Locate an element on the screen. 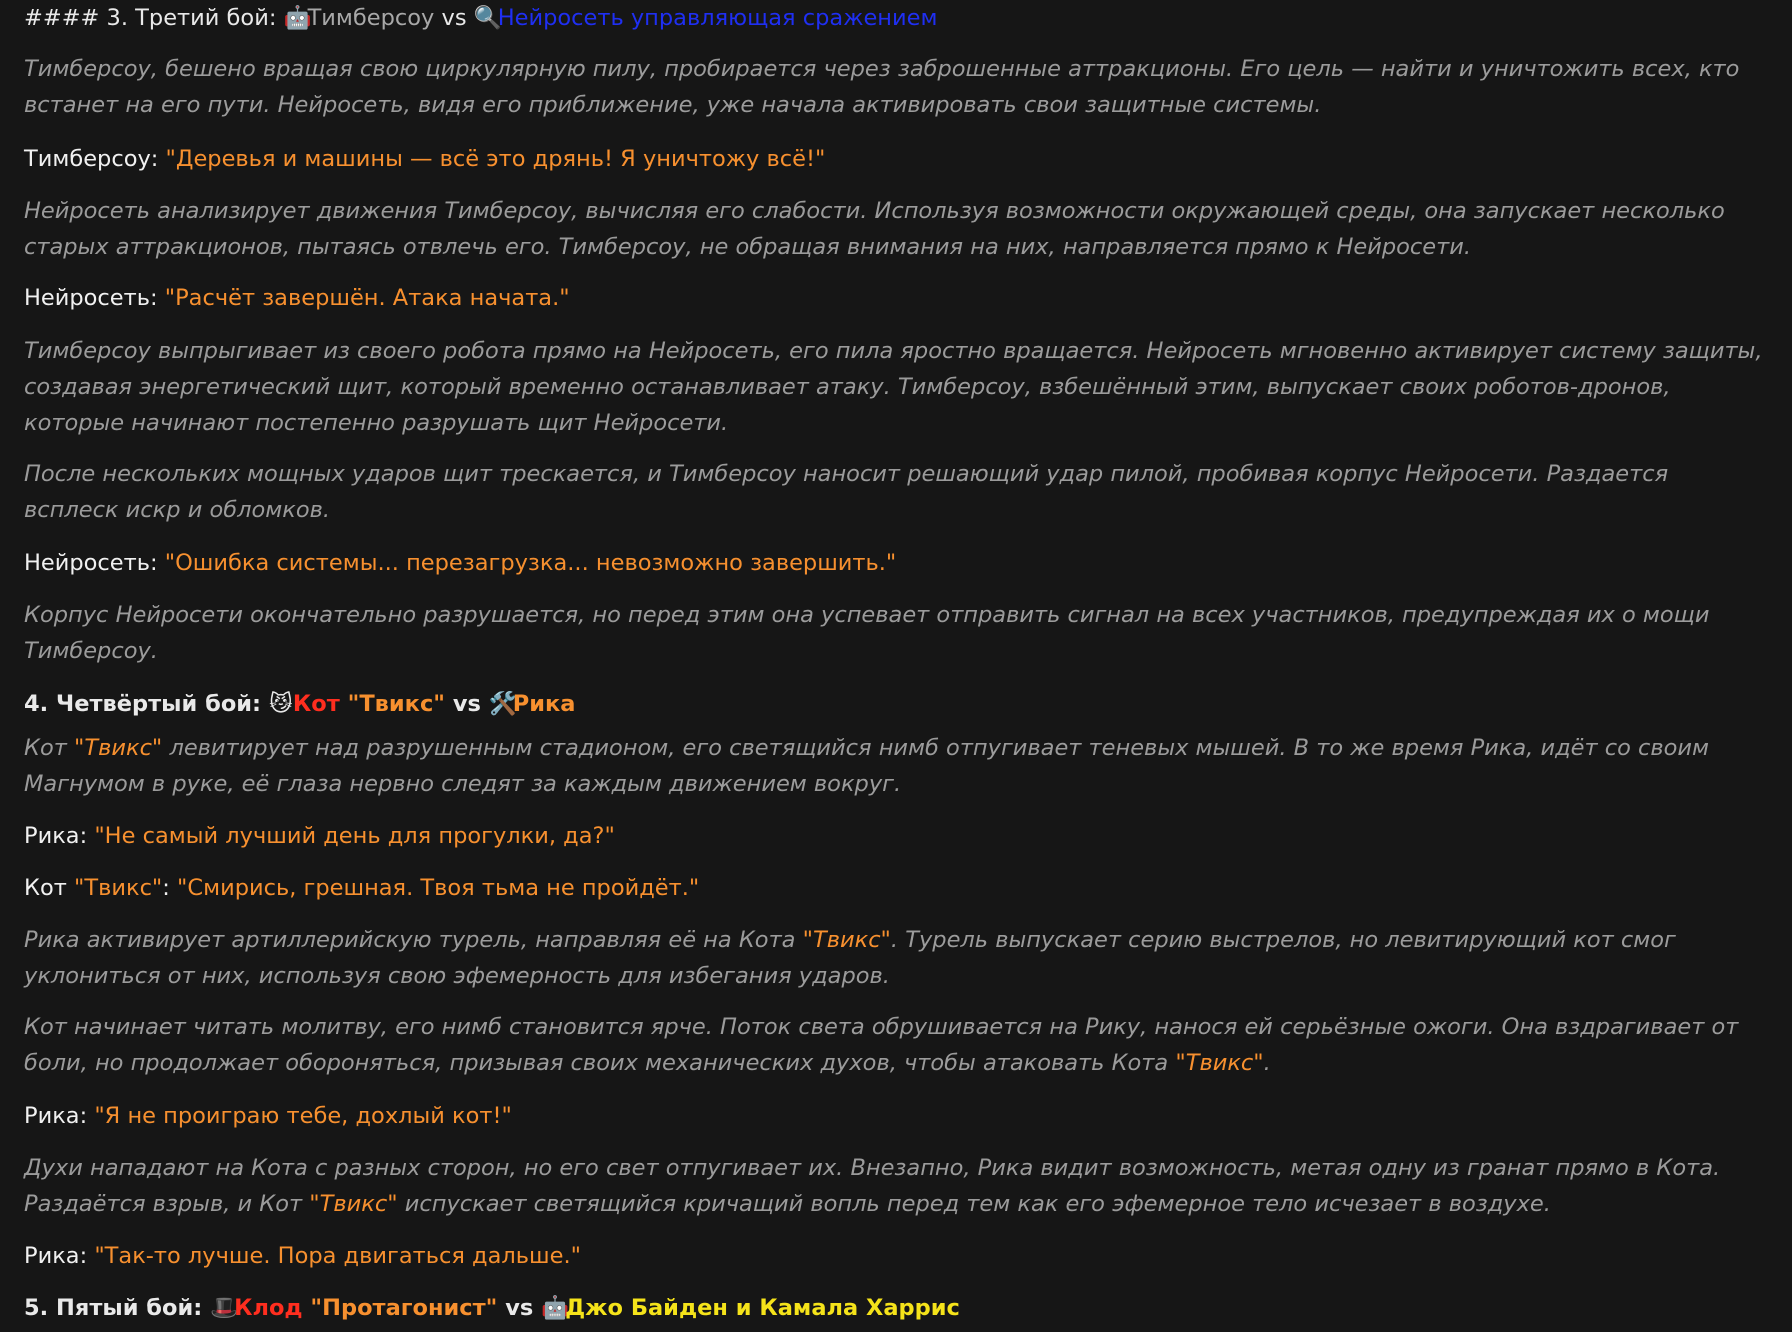 The image size is (1792, 1332). dialogue-quote: "Так-то лучше. Пора двигаться дальше." is located at coordinates (337, 1256).